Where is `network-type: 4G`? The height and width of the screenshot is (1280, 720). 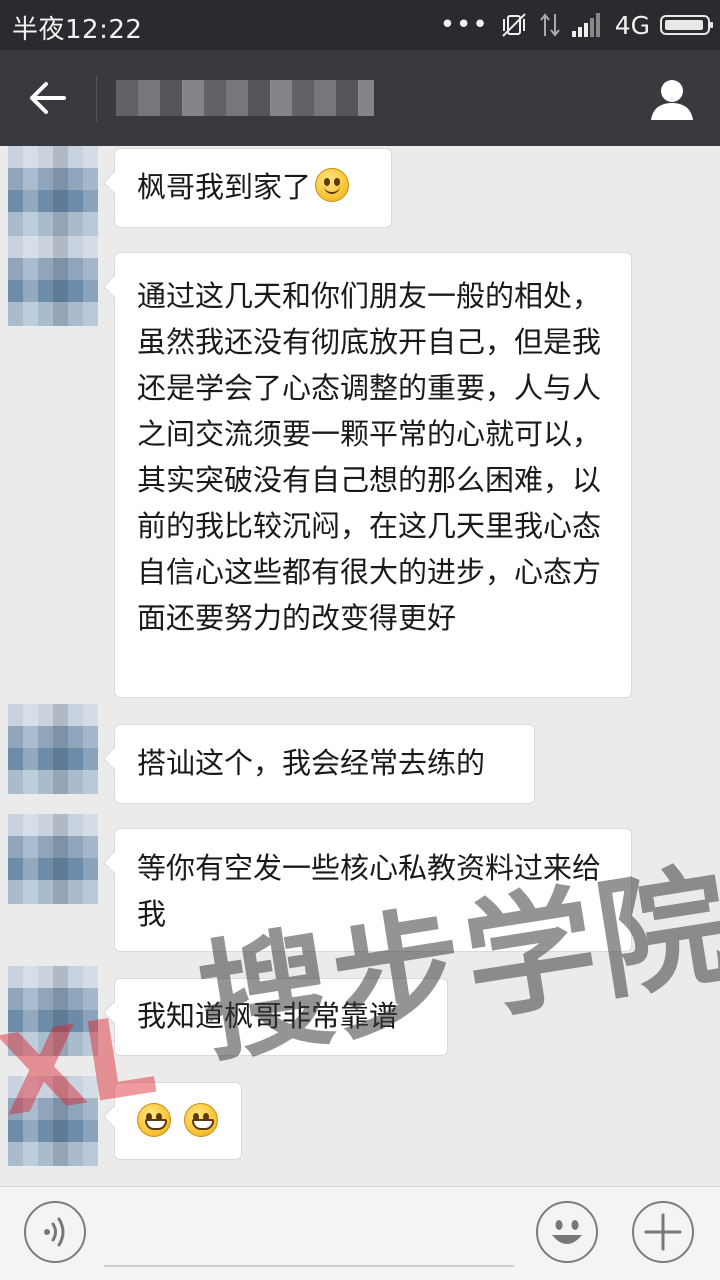 network-type: 4G is located at coordinates (632, 25).